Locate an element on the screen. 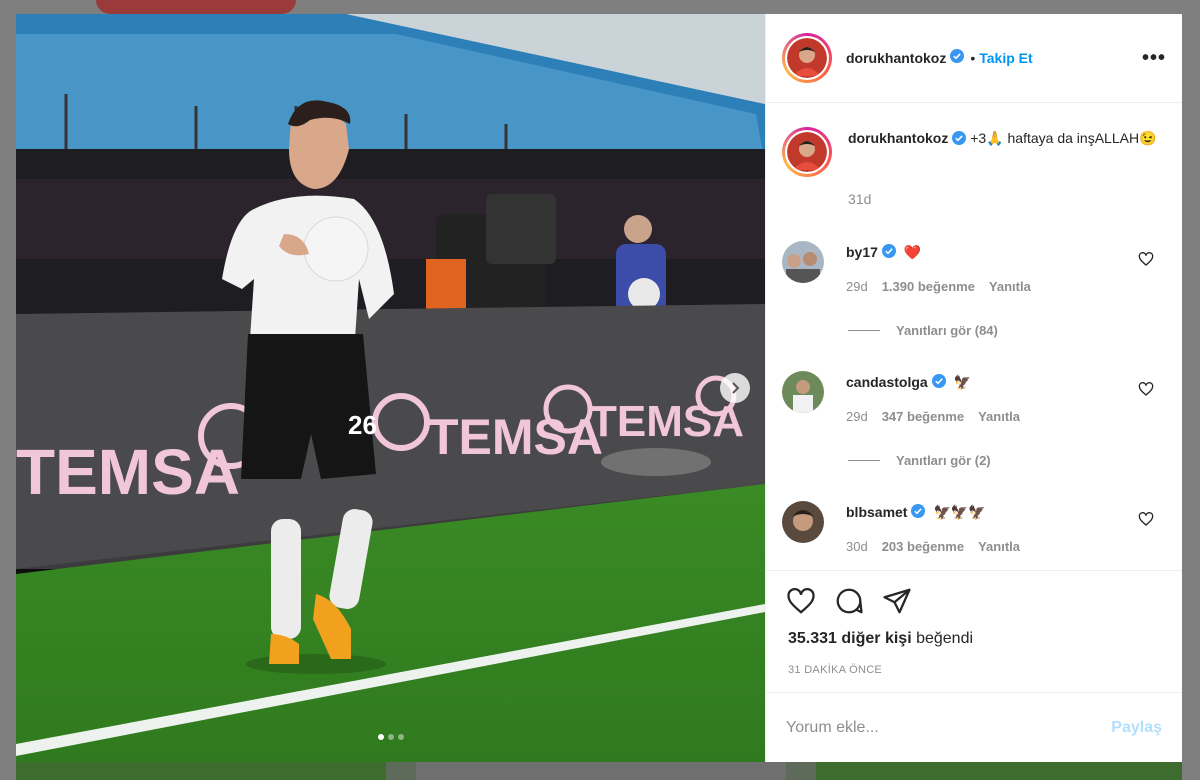 The image size is (1200, 780). comment-input is located at coordinates (949, 727).